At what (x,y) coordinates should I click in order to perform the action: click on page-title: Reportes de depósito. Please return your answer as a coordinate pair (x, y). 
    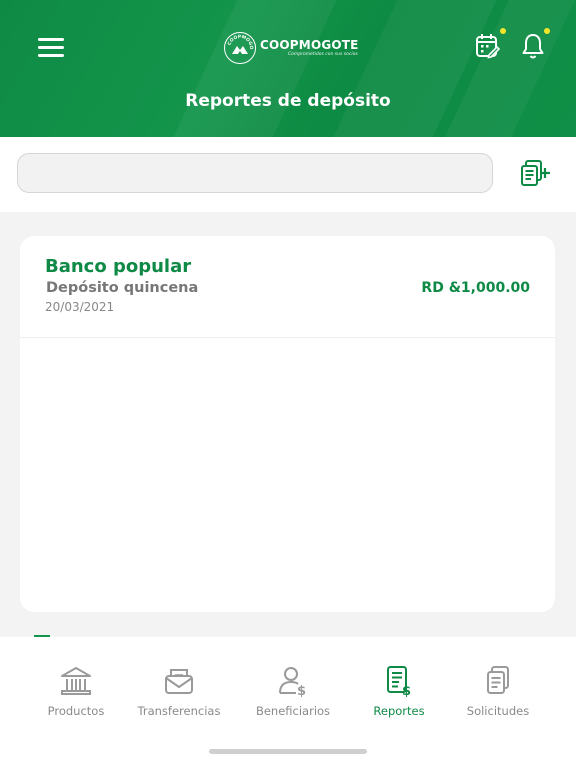
    Looking at the image, I should click on (288, 101).